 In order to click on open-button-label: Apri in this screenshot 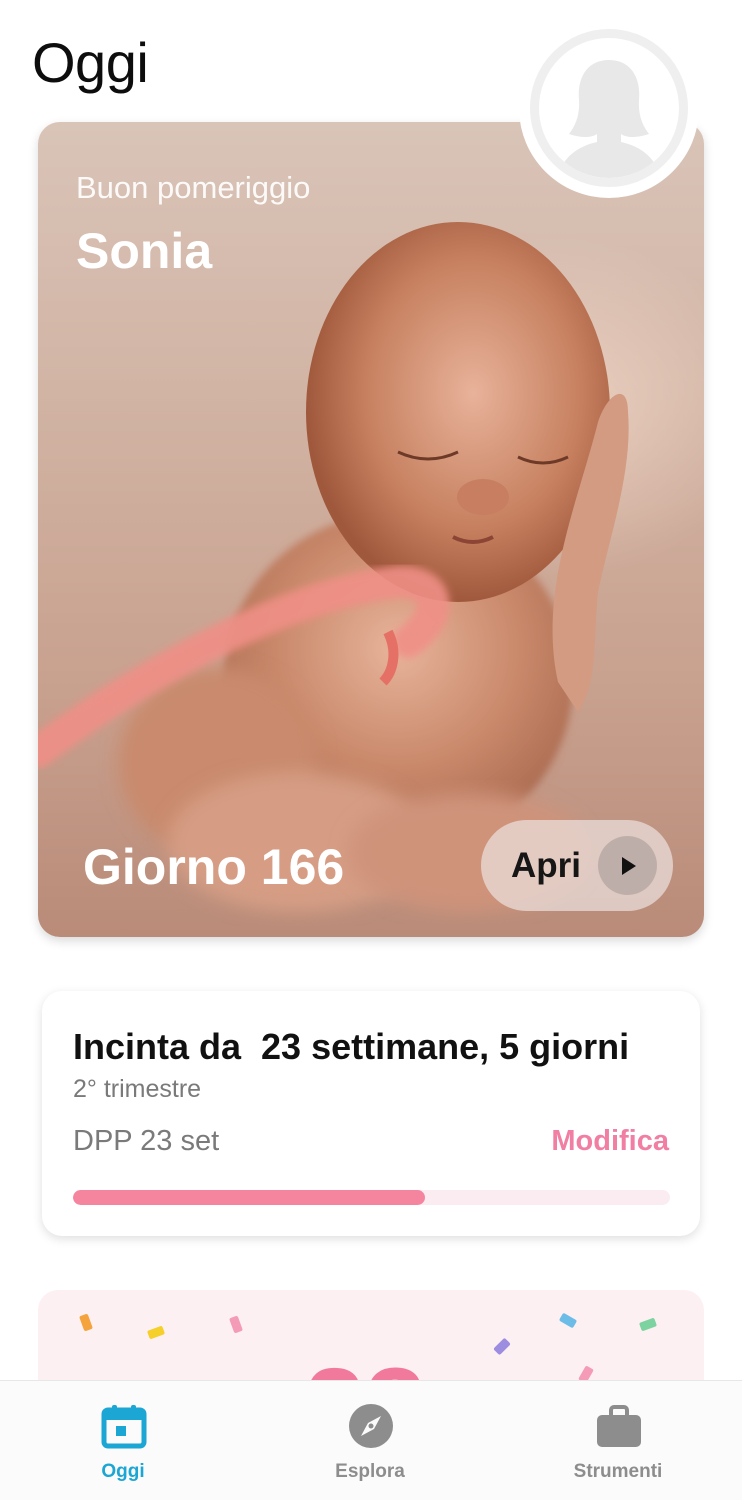, I will do `click(546, 865)`.